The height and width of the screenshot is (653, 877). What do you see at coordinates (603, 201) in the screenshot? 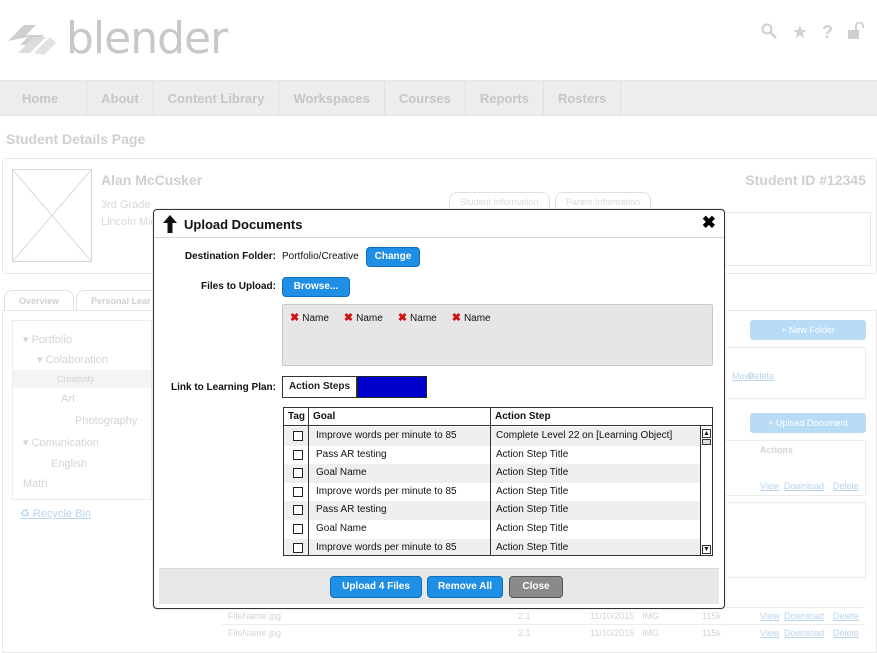
I see `tab-parent-information: Parent Information` at bounding box center [603, 201].